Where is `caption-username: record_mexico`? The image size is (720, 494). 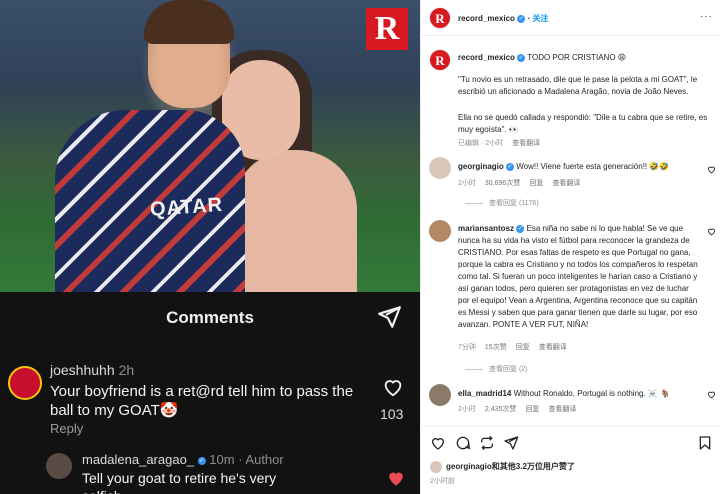 caption-username: record_mexico is located at coordinates (486, 57).